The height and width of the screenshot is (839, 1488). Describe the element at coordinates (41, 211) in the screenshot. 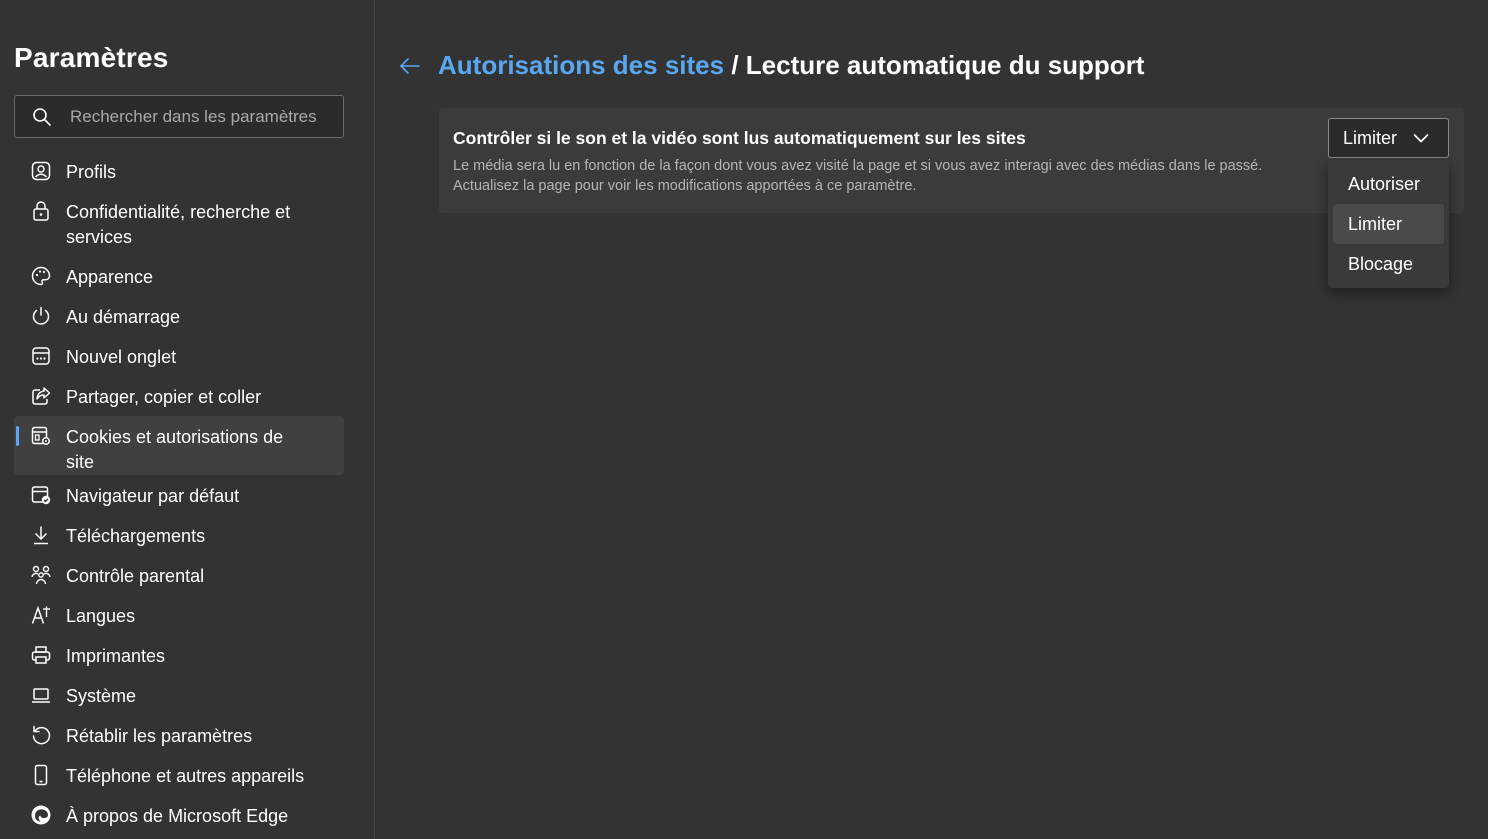

I see `lock-icon` at that location.